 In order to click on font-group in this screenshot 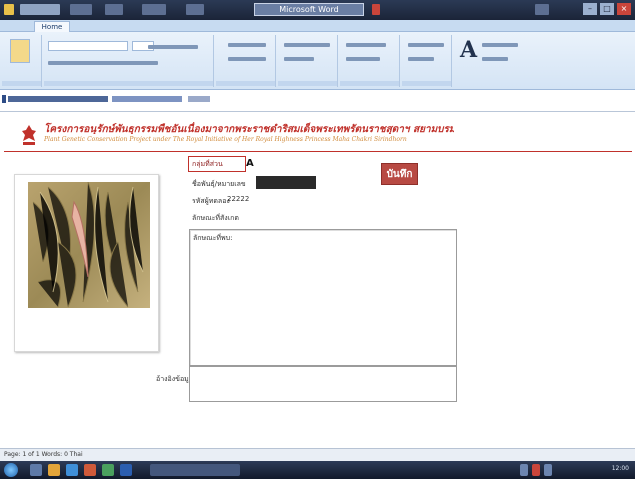, I will do `click(129, 61)`.